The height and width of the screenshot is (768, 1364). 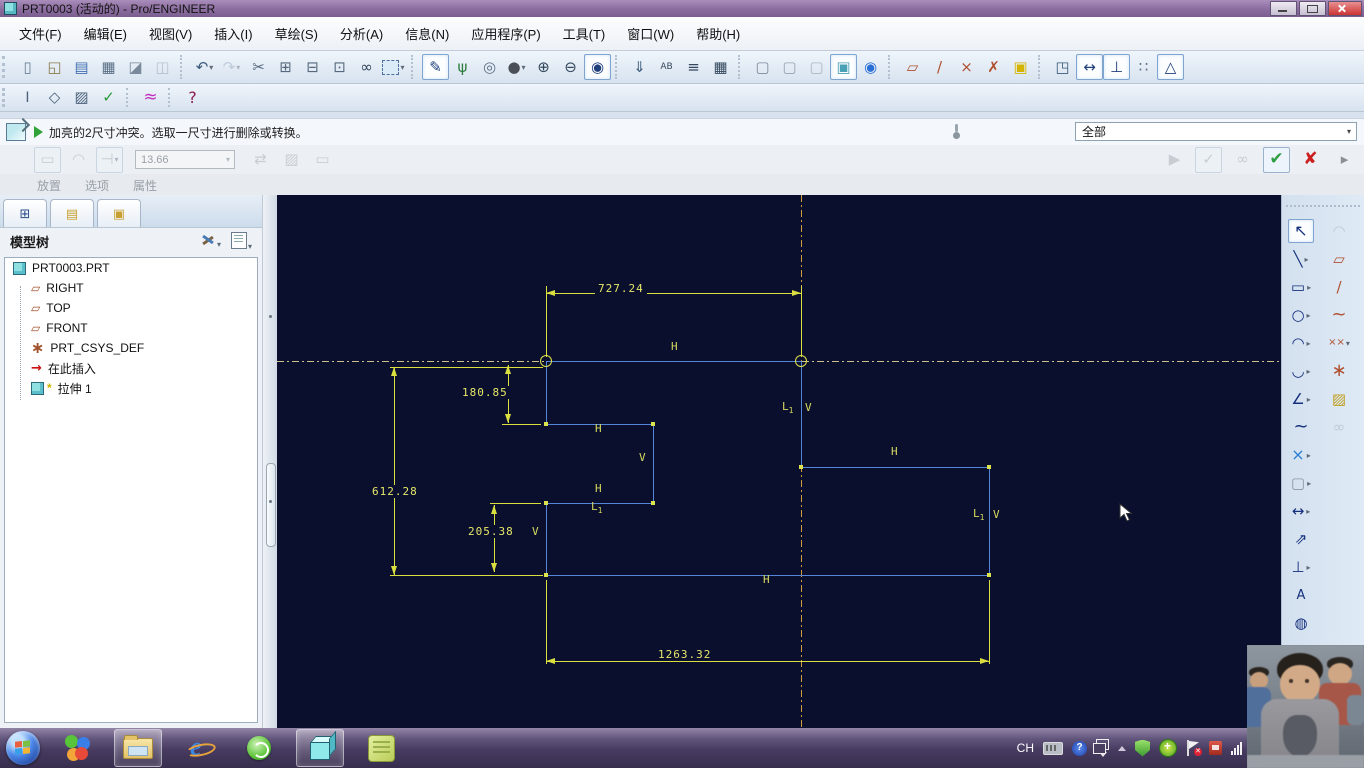 What do you see at coordinates (685, 654) in the screenshot?
I see `dimension-value: 1263.32` at bounding box center [685, 654].